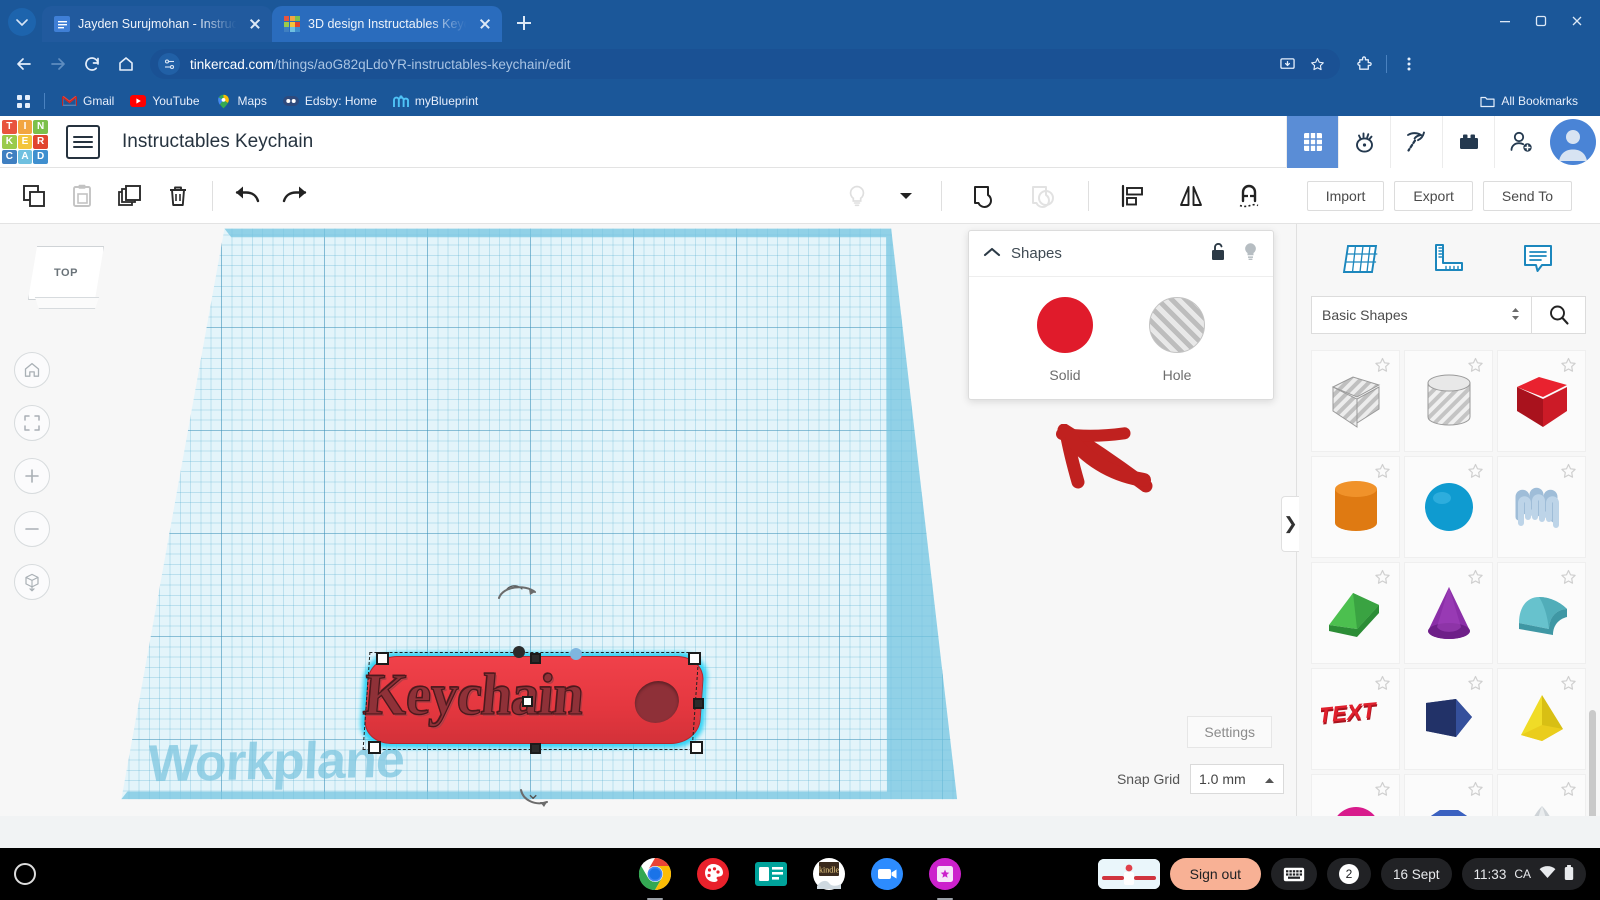  Describe the element at coordinates (1355, 613) in the screenshot. I see `shape-wedge` at that location.